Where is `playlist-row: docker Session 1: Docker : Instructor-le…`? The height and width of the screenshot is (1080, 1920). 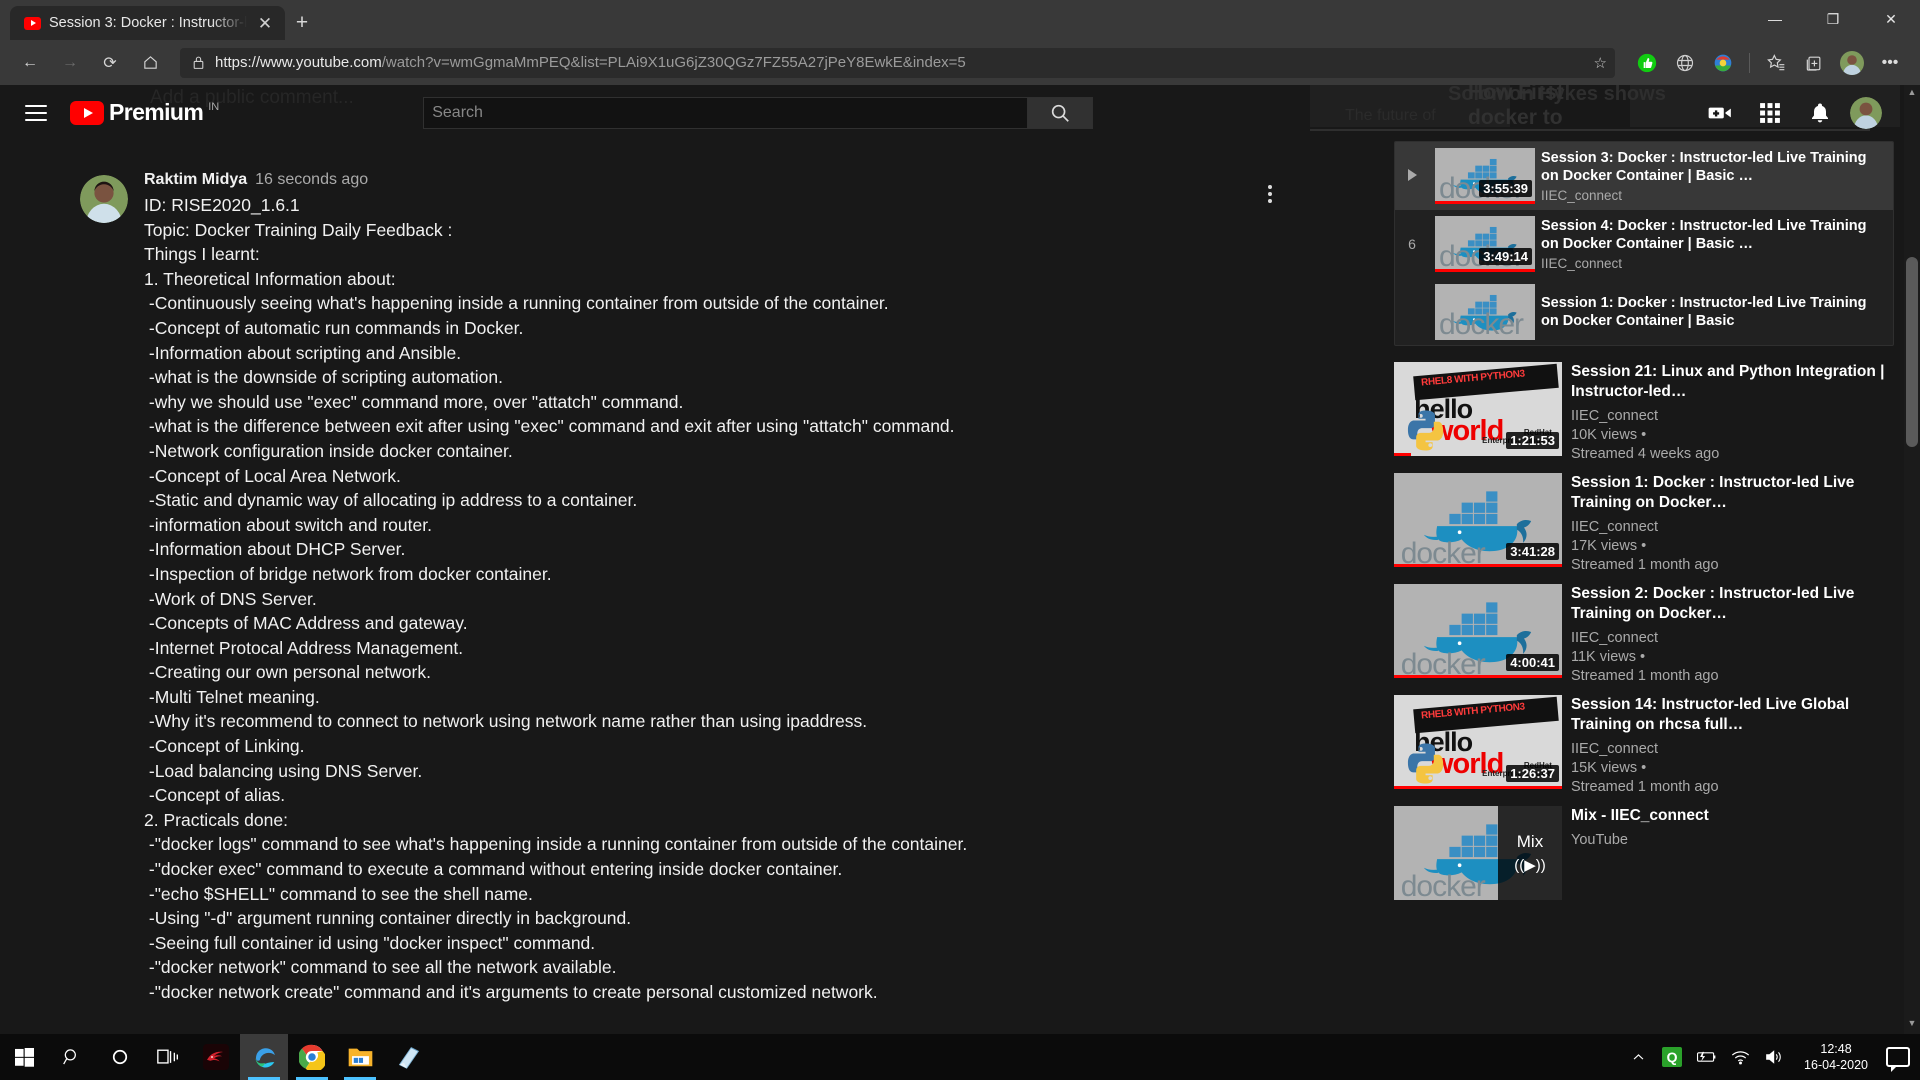
playlist-row: docker Session 1: Docker : Instructor-le… is located at coordinates (1644, 311).